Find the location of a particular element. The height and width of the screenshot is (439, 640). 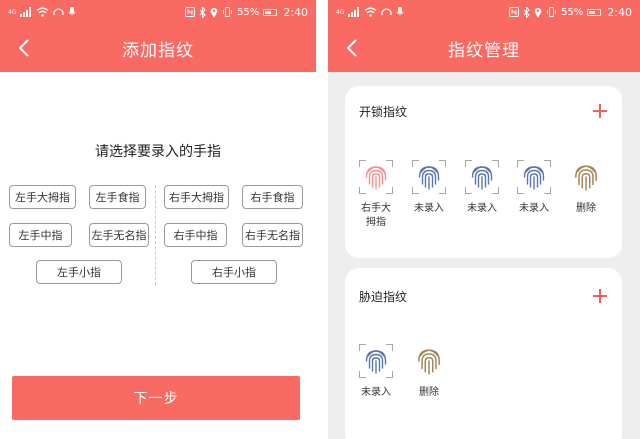

right-little-button: 右手小指 is located at coordinates (234, 272).